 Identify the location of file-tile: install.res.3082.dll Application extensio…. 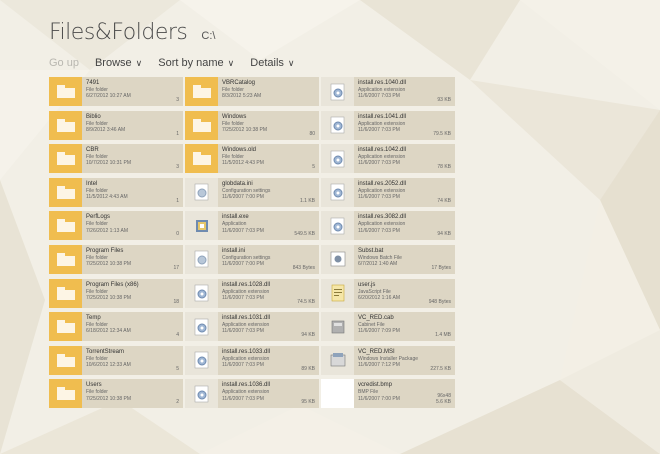
(388, 226).